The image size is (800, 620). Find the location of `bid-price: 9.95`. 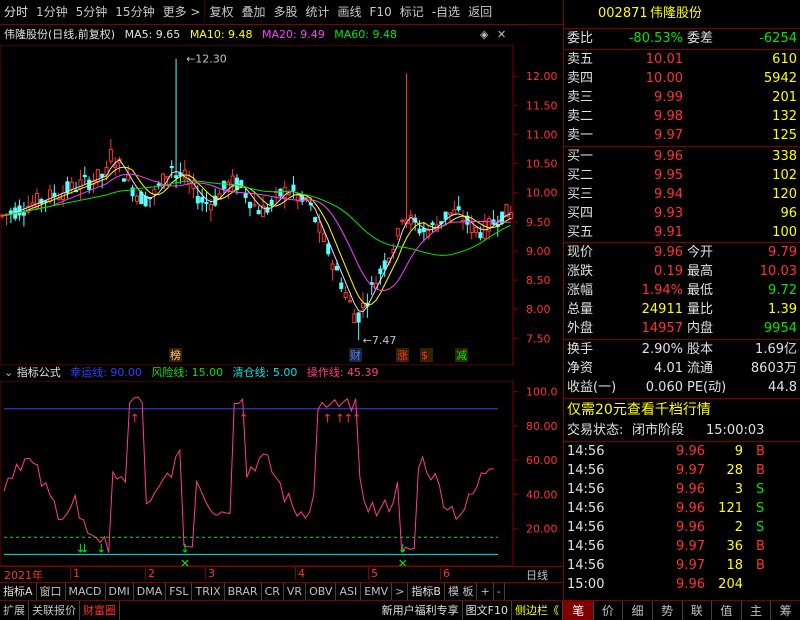

bid-price: 9.95 is located at coordinates (668, 175).